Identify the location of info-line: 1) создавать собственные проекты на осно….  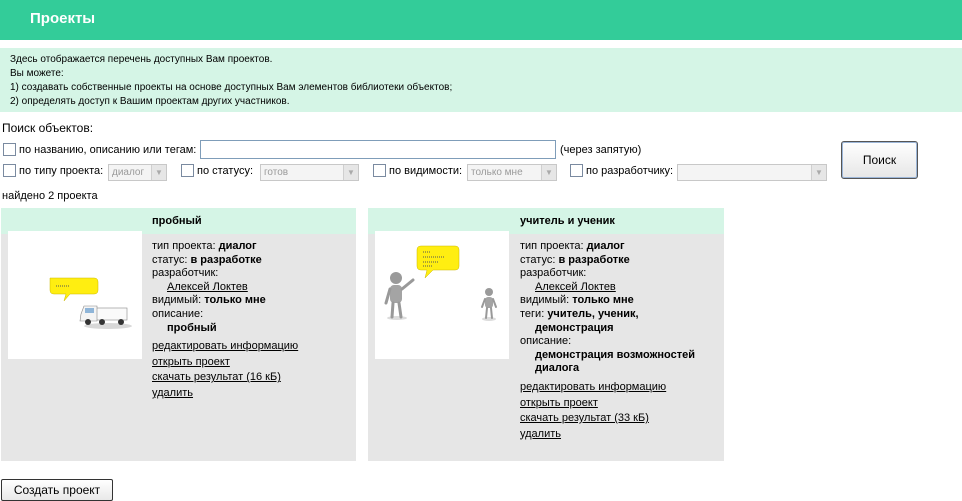
(231, 87).